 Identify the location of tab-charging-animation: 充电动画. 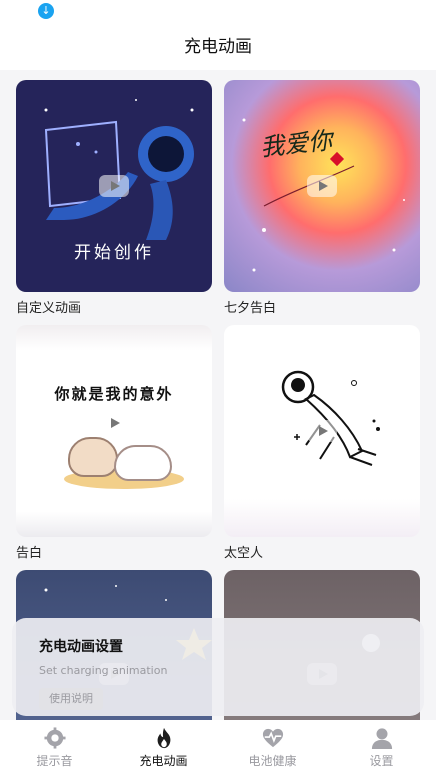
(163, 747).